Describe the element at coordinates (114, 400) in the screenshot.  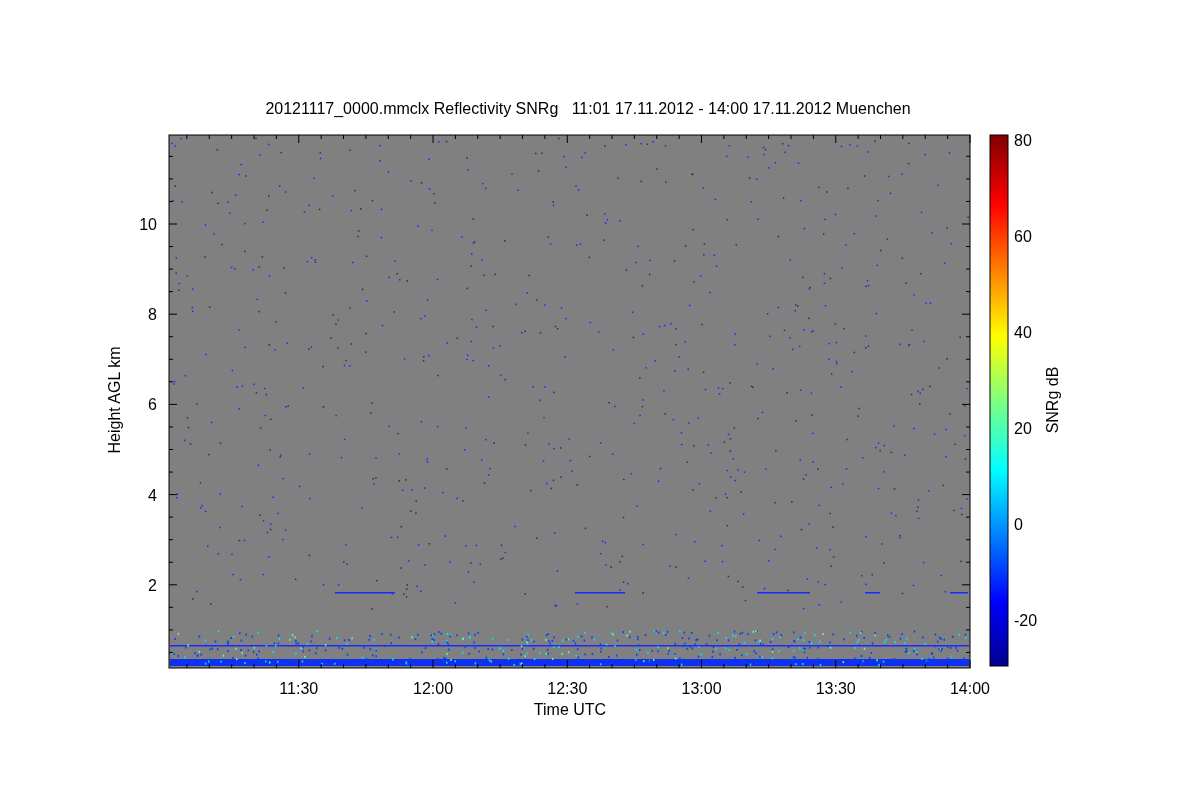
I see `y-axis-label: Height AGL km` at that location.